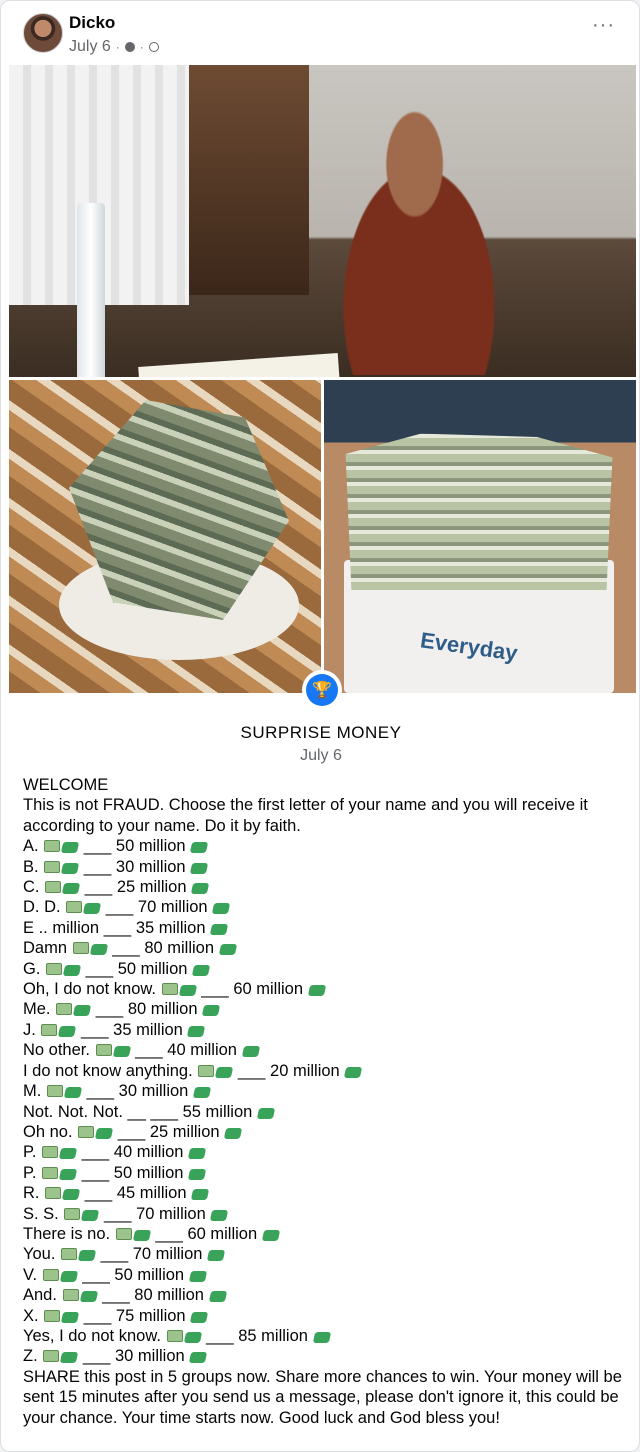 The height and width of the screenshot is (1452, 640). What do you see at coordinates (29, 1029) in the screenshot?
I see `entry-prefix: J.` at bounding box center [29, 1029].